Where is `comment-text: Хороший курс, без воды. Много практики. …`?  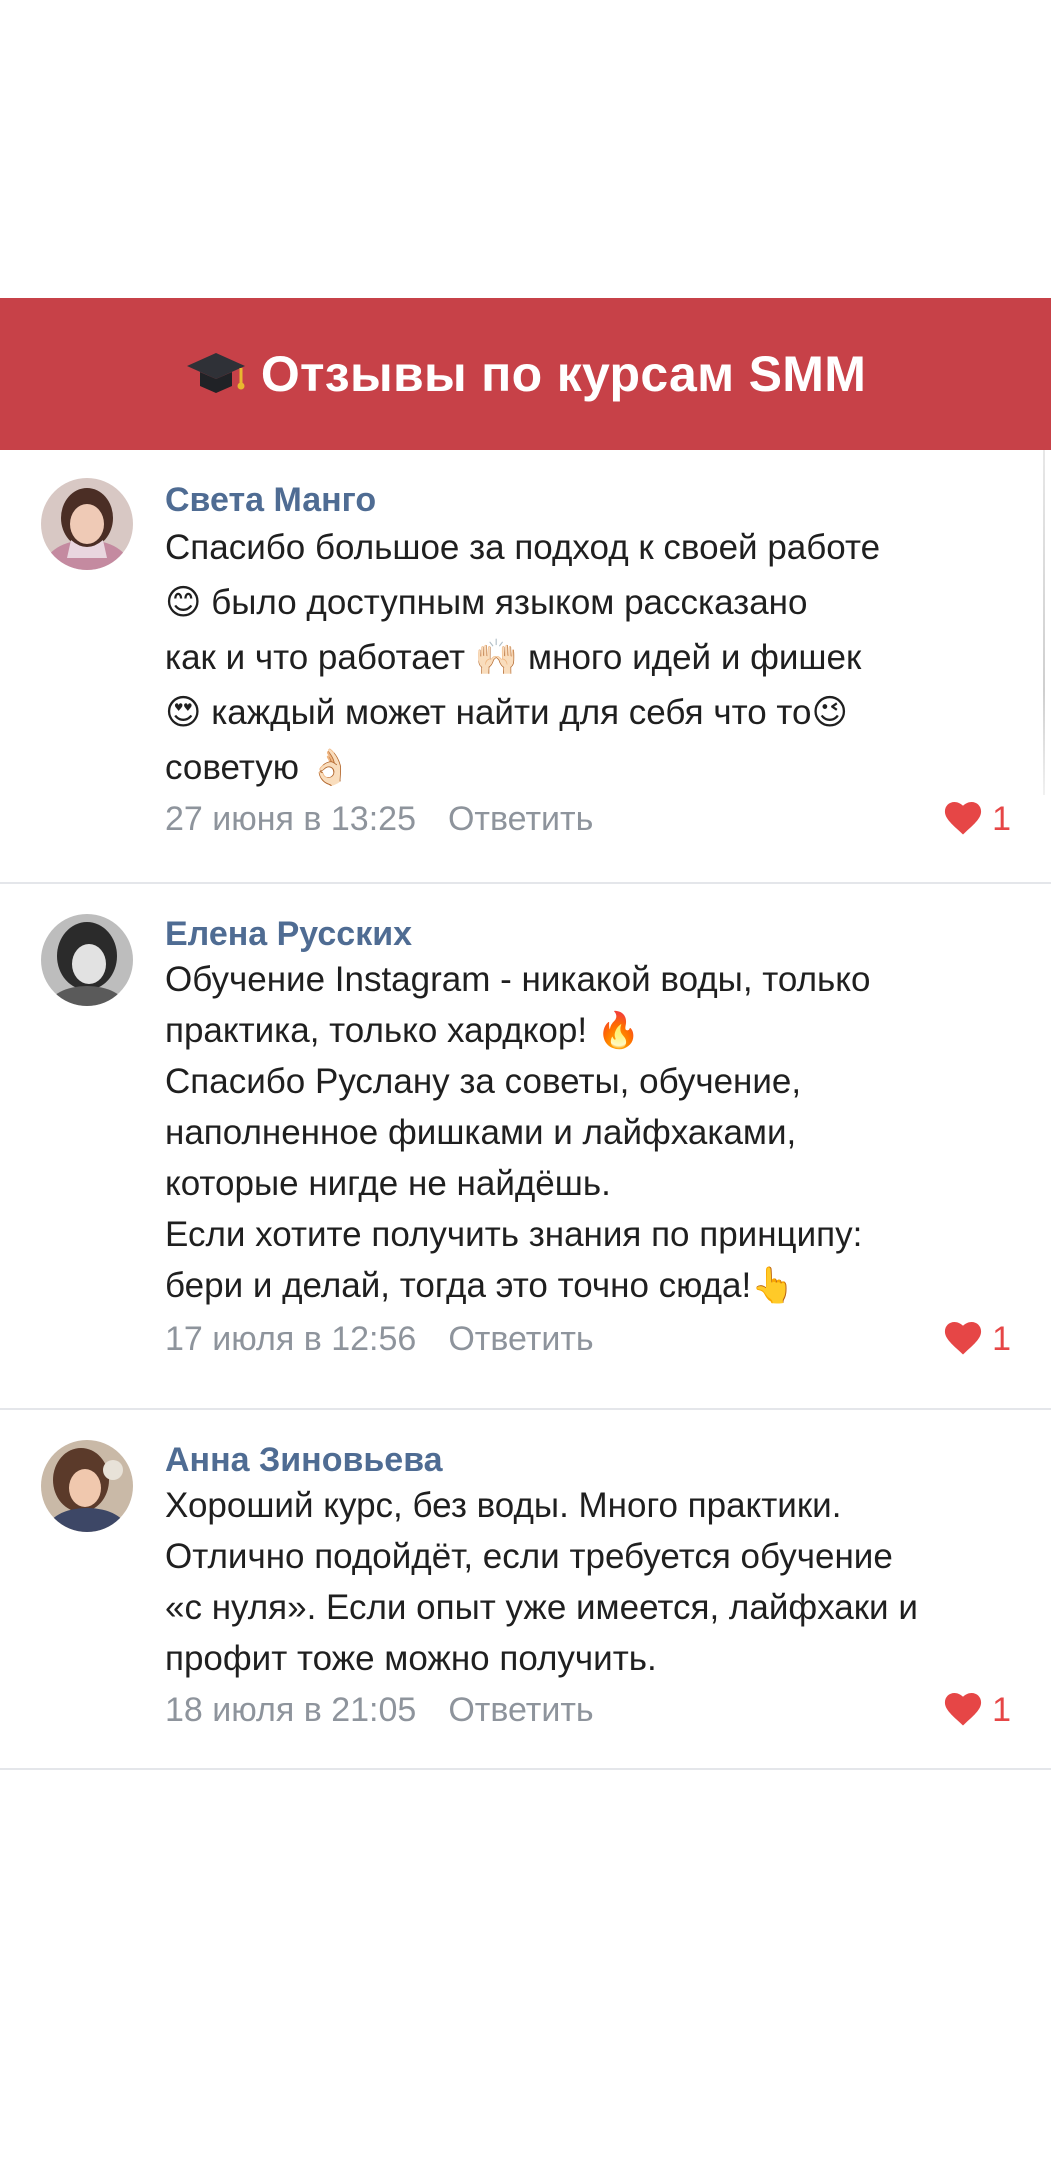 comment-text: Хороший курс, без воды. Много практики. … is located at coordinates (541, 1582).